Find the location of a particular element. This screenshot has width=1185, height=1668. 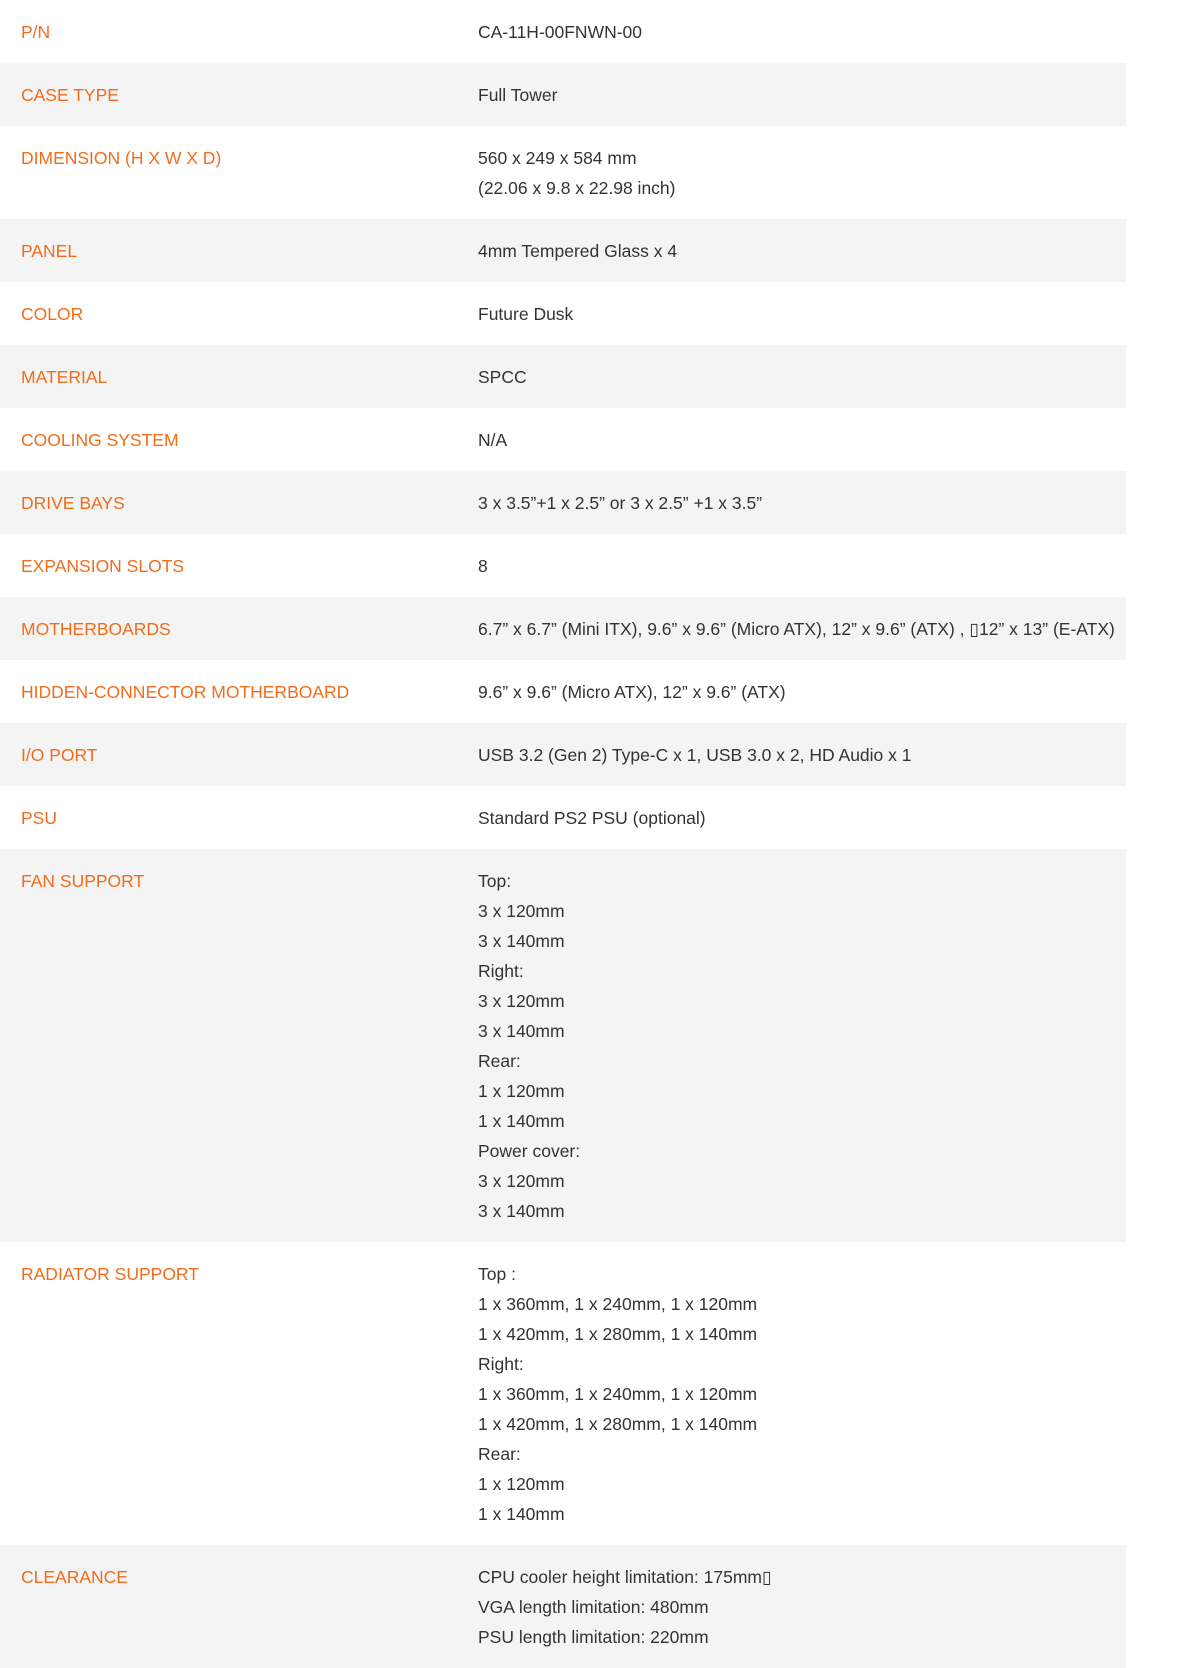

spec-row: EXPANSION SLOTS 8 is located at coordinates (563, 565).